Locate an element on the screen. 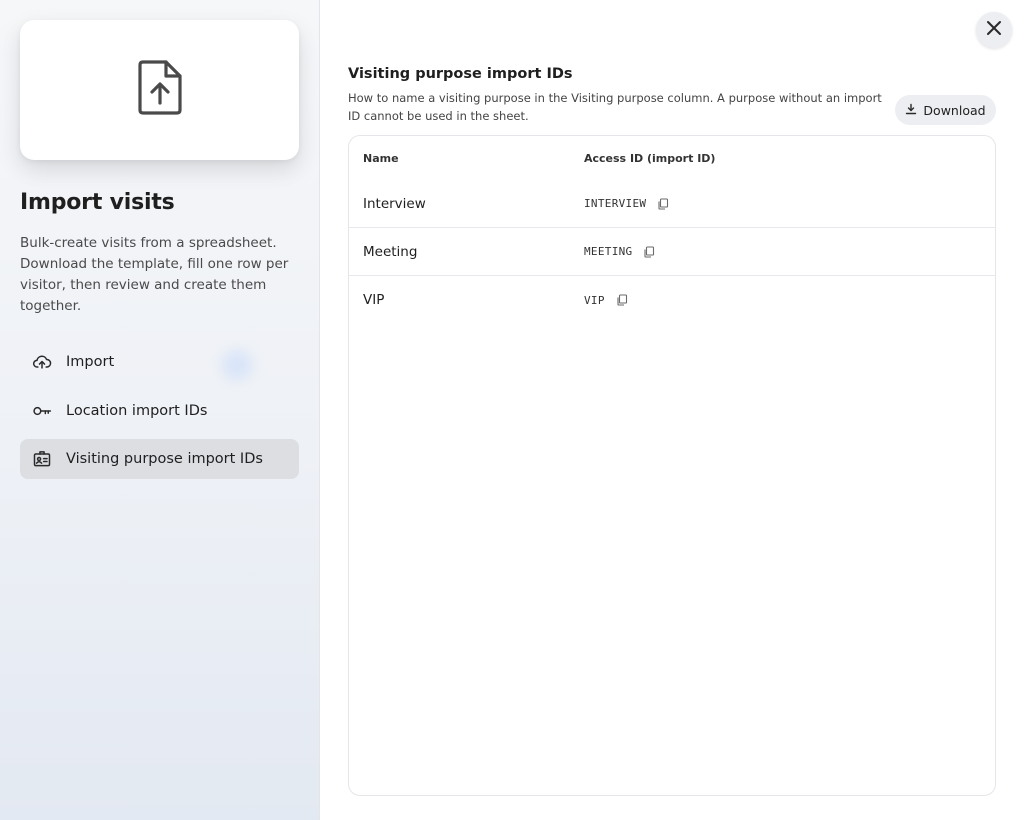  sidebar-item-label: Visiting purpose import IDs is located at coordinates (164, 459).